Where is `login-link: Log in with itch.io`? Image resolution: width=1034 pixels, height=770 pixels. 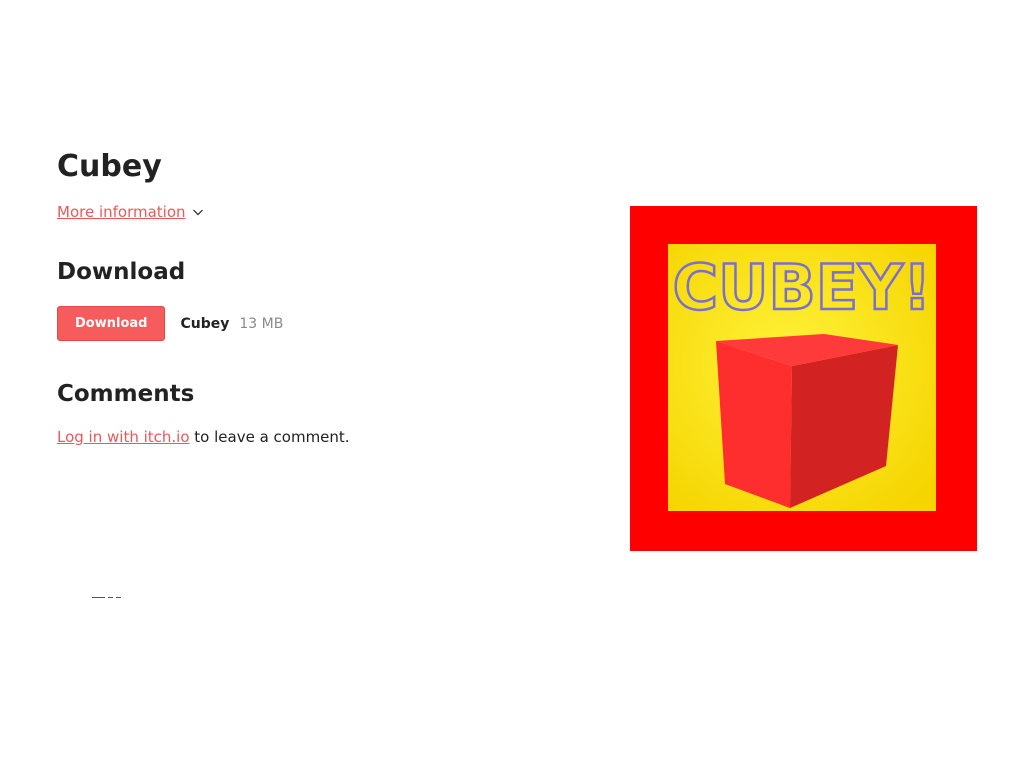
login-link: Log in with itch.io is located at coordinates (123, 437).